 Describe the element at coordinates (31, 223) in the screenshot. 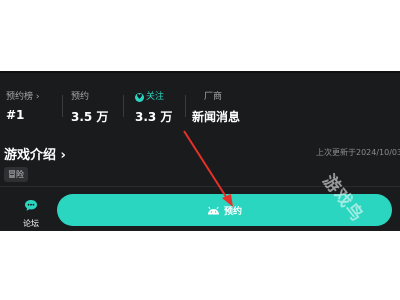

I see `forum-label: 论坛` at that location.